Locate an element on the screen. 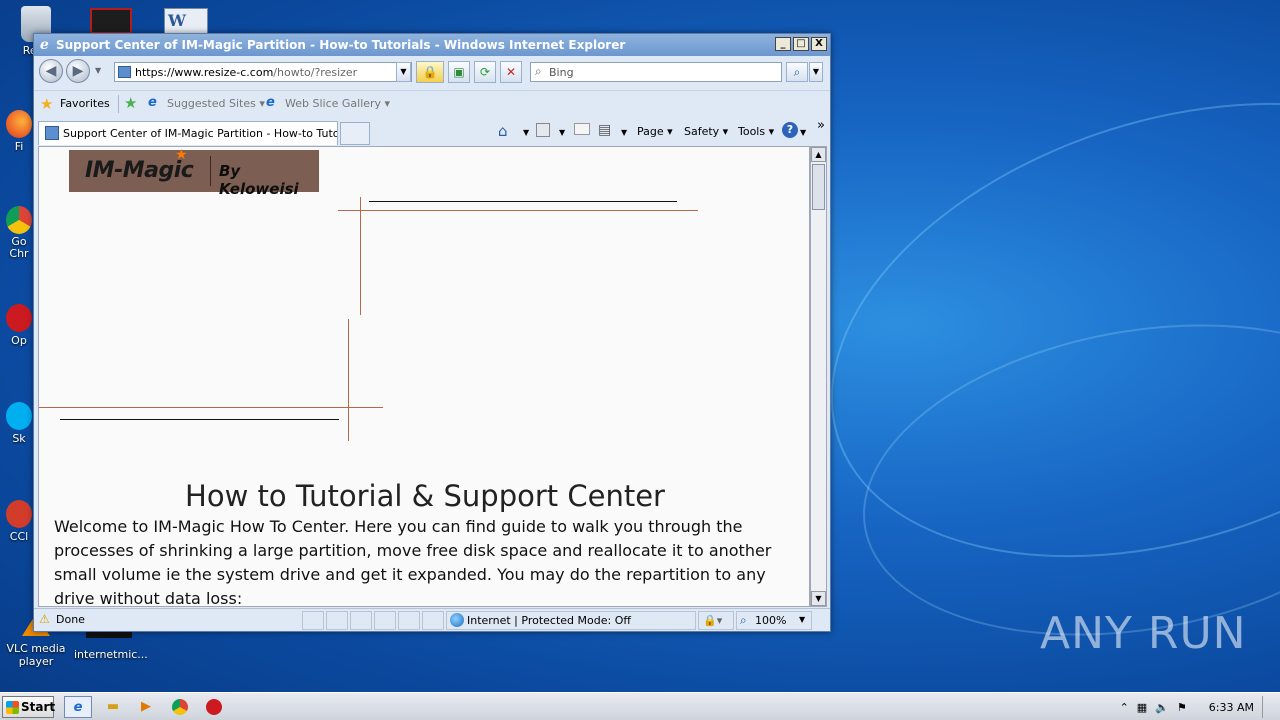  taskbar-chrome is located at coordinates (180, 707).